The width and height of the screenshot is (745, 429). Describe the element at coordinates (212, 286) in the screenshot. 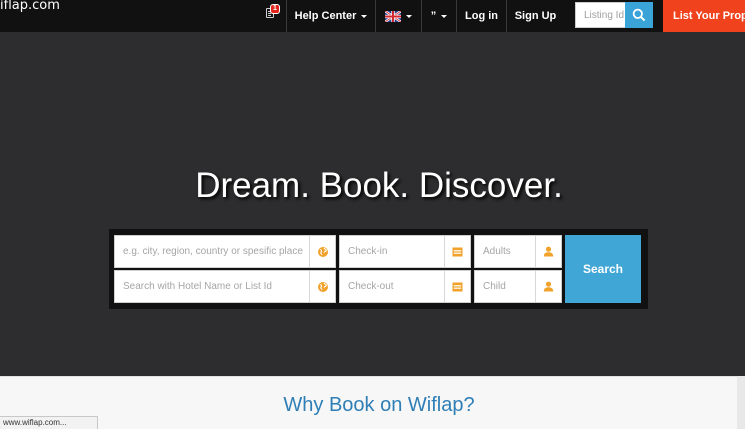

I see `hotel-name-input` at that location.